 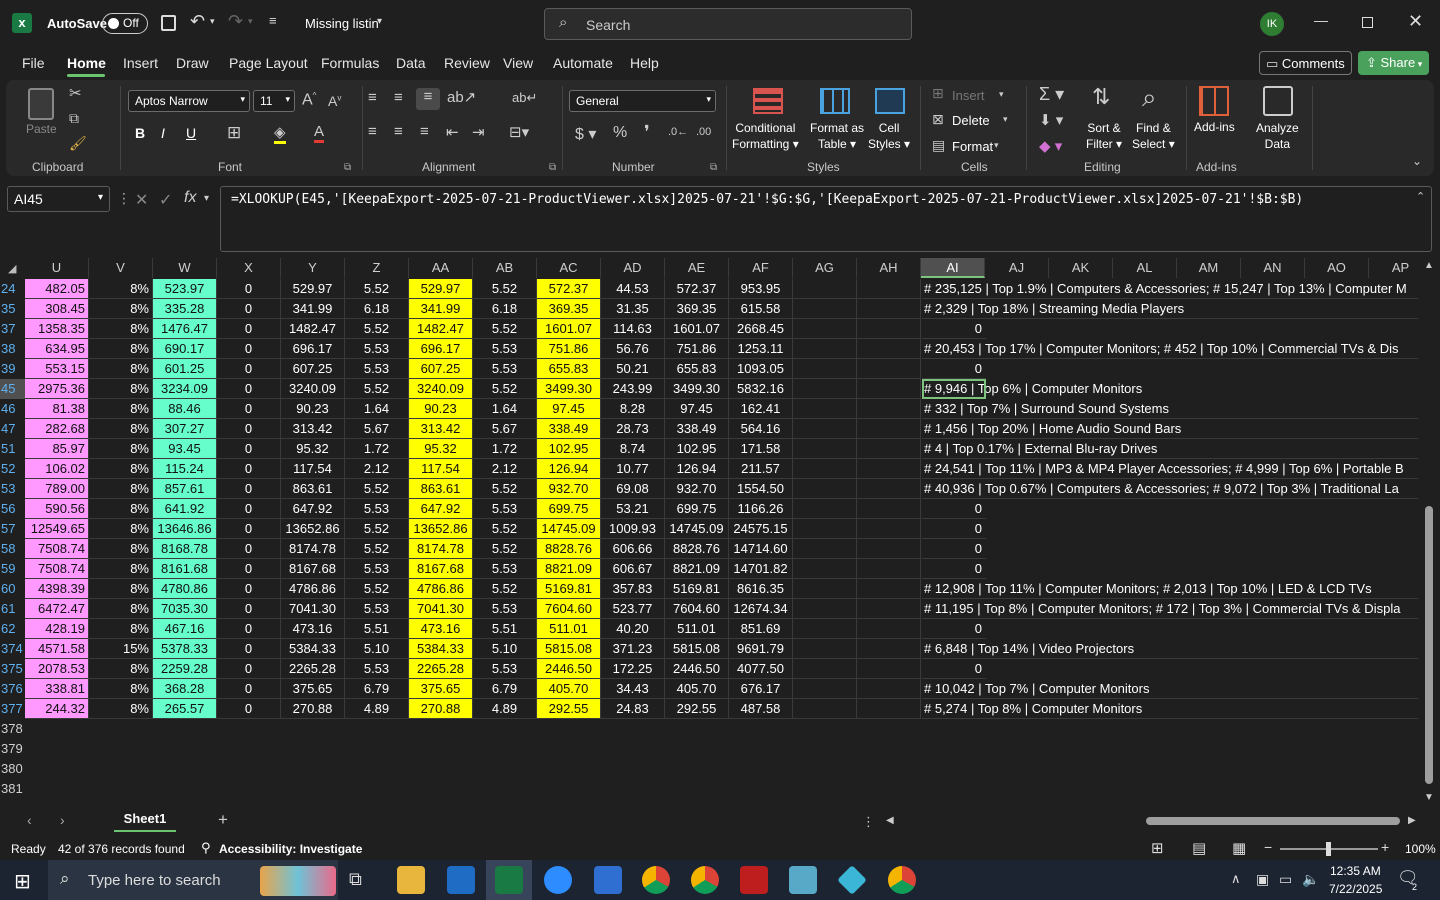 What do you see at coordinates (505, 469) in the screenshot?
I see `cell-ab: 2.12` at bounding box center [505, 469].